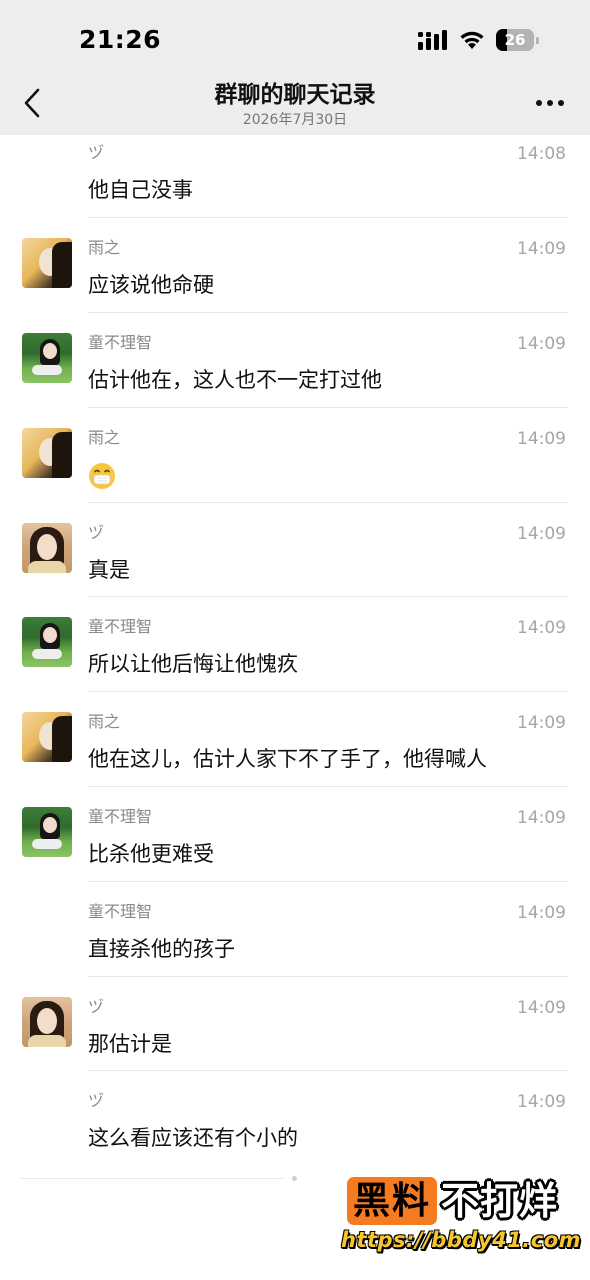 Image resolution: width=590 pixels, height=1280 pixels. Describe the element at coordinates (109, 570) in the screenshot. I see `message-text: 真是` at that location.